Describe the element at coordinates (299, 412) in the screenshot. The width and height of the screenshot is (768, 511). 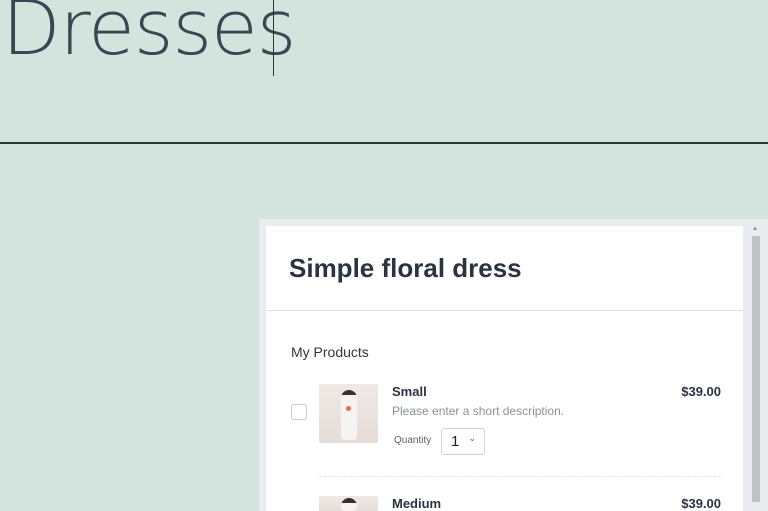
I see `select-checkbox` at that location.